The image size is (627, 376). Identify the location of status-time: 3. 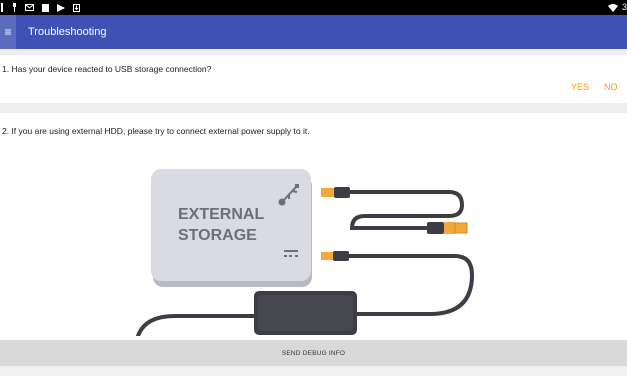
(624, 7).